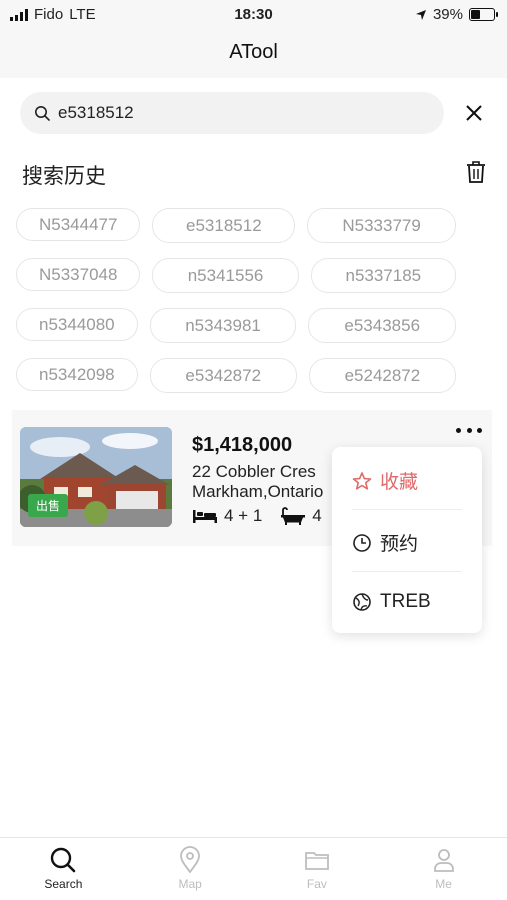 This screenshot has height=900, width=507. Describe the element at coordinates (316, 861) in the screenshot. I see `folder-icon` at that location.